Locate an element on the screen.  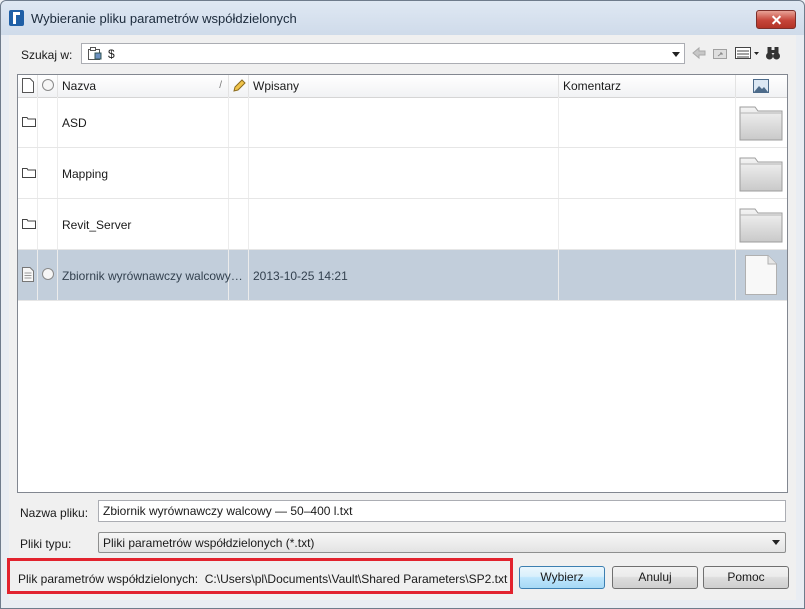
text-file-icon is located at coordinates (28, 274).